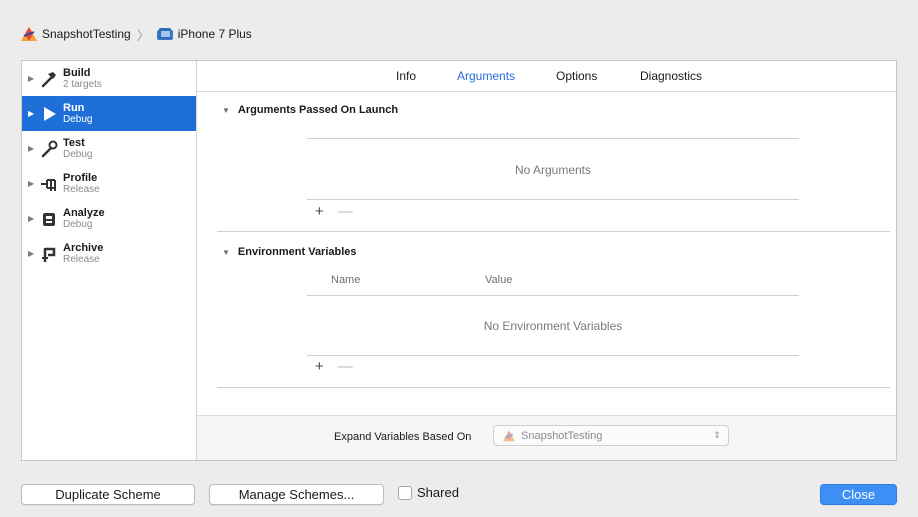 This screenshot has height=517, width=918. What do you see at coordinates (83, 247) in the screenshot?
I see `sidebar-item-title: Archive` at bounding box center [83, 247].